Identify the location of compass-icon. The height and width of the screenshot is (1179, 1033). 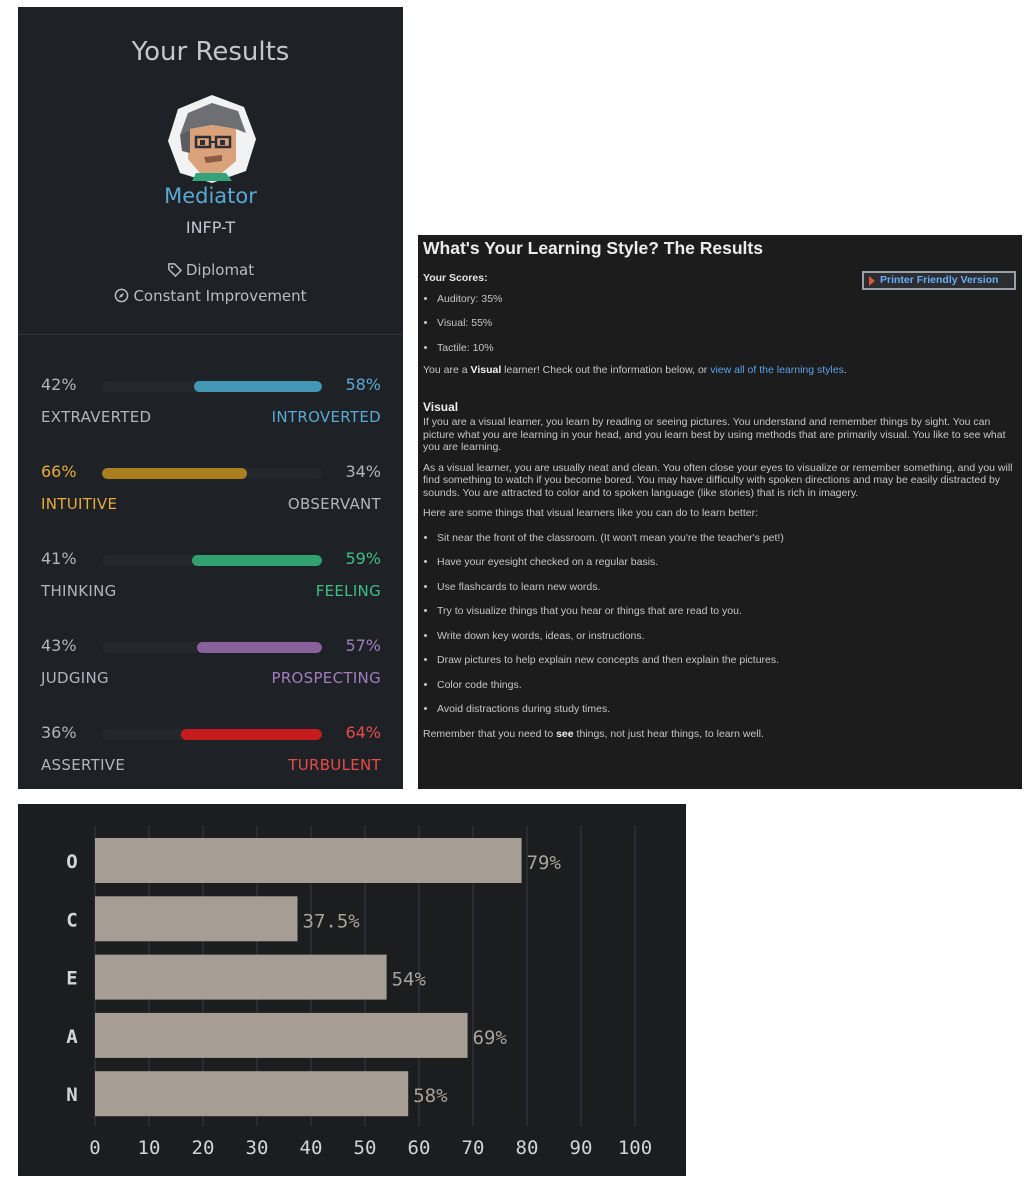
(122, 295).